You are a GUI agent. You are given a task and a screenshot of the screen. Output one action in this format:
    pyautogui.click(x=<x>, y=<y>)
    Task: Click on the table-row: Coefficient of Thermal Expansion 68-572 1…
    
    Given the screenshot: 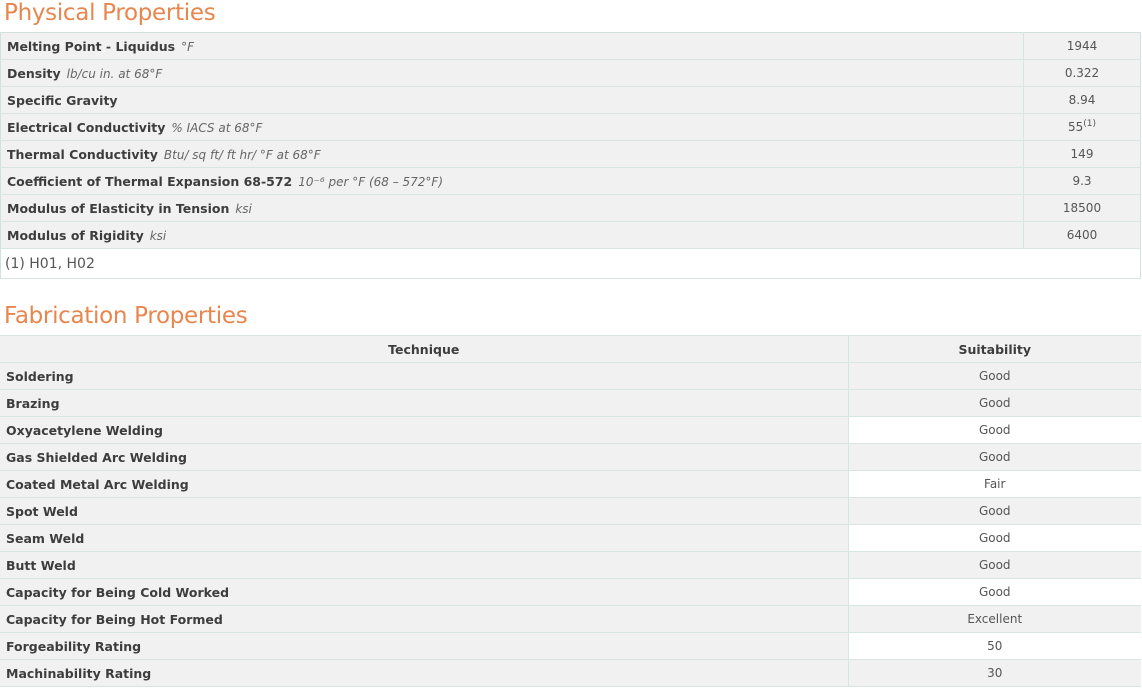 What is the action you would take?
    pyautogui.click(x=570, y=181)
    